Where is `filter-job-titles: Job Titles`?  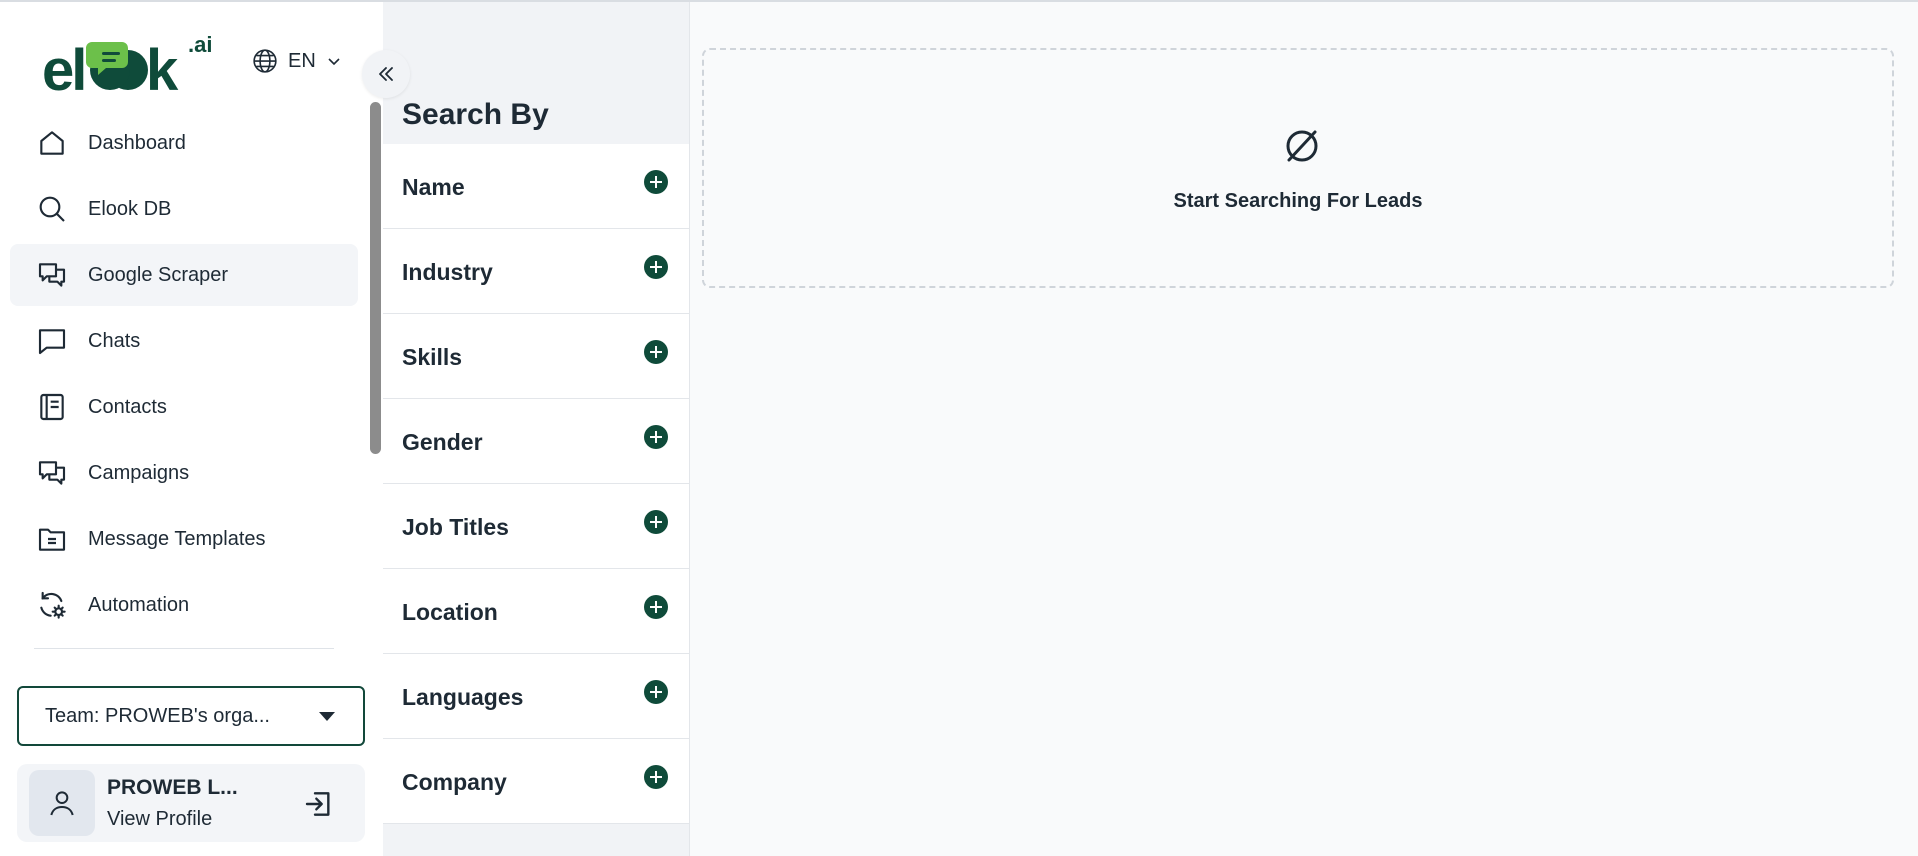 filter-job-titles: Job Titles is located at coordinates (536, 526).